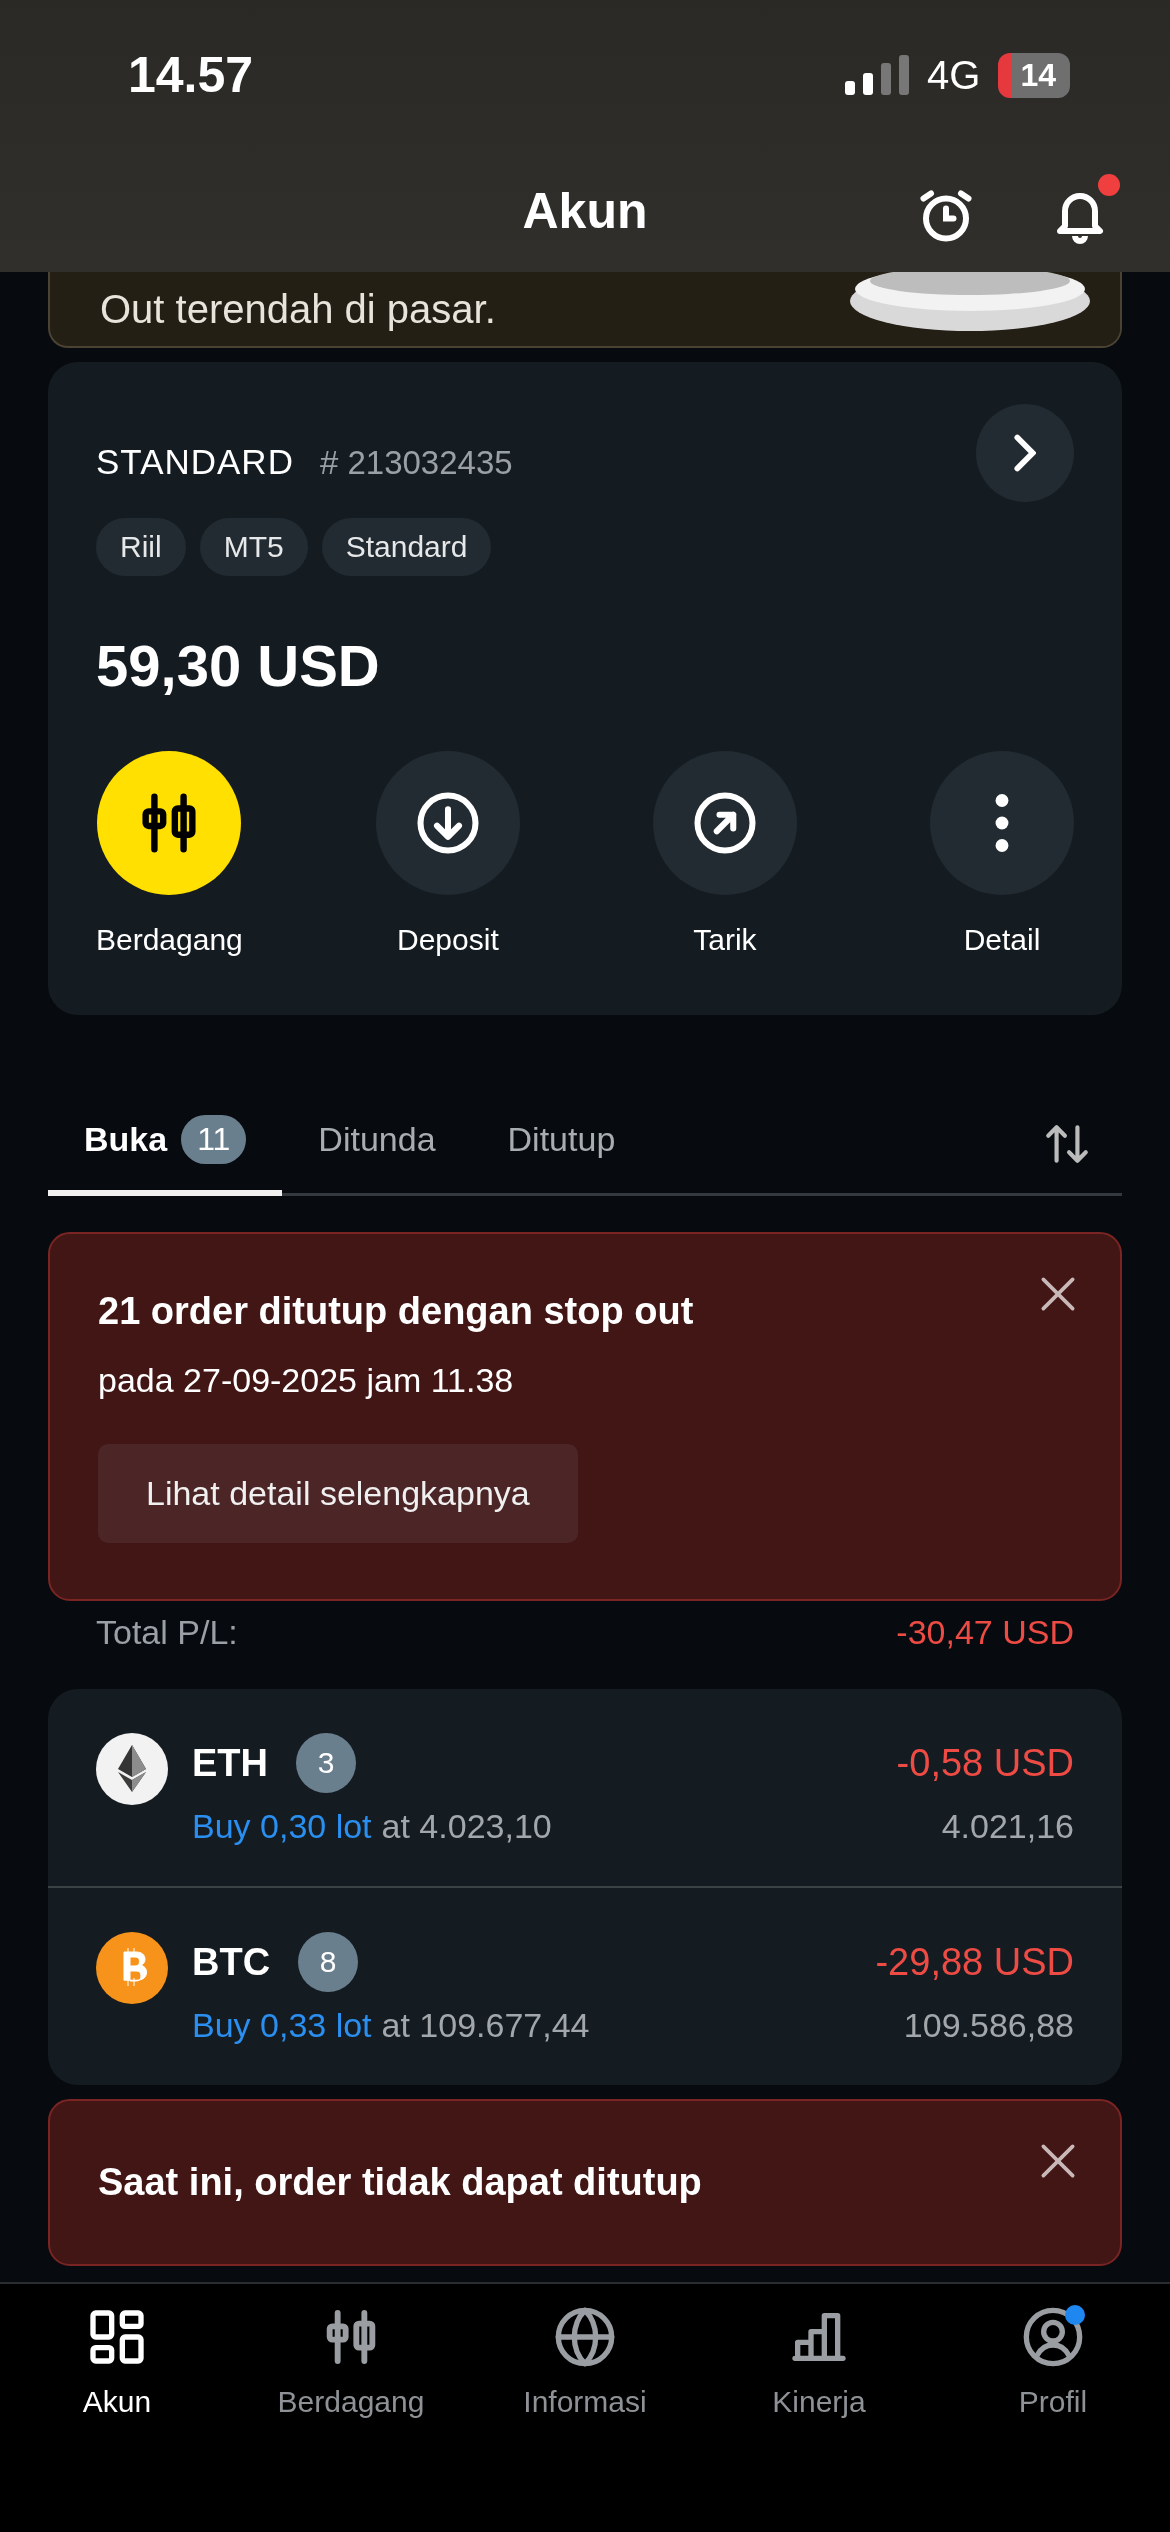 The image size is (1170, 2532). Describe the element at coordinates (282, 2025) in the screenshot. I see `order-text: Buy 0,33 lot` at that location.